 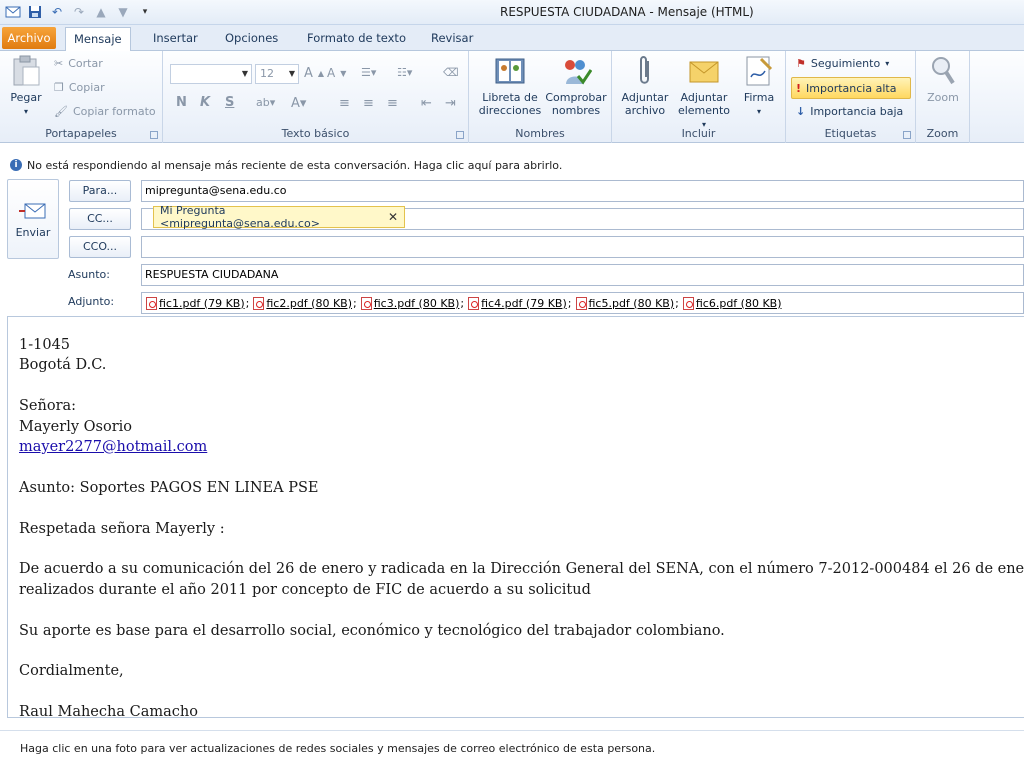 I want to click on scissors-icon: ✂, so click(x=59, y=63).